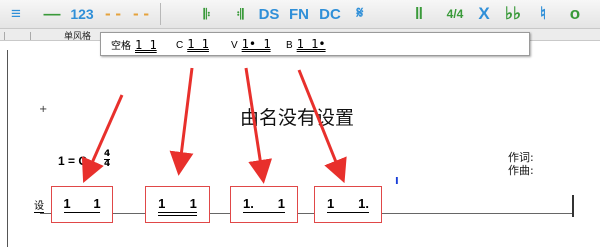 The height and width of the screenshot is (247, 600). What do you see at coordinates (160, 14) in the screenshot?
I see `toolbar-separator` at bounding box center [160, 14].